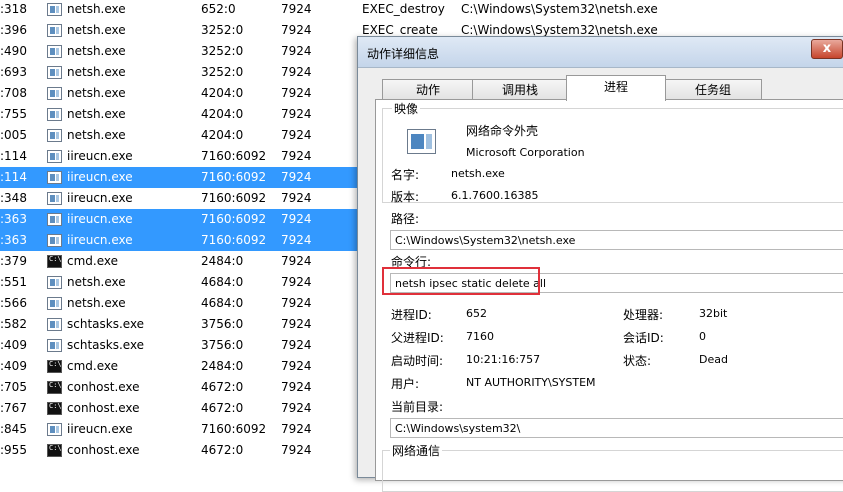 This screenshot has width=843, height=492. Describe the element at coordinates (13, 324) in the screenshot. I see `seq-cell: :582` at that location.